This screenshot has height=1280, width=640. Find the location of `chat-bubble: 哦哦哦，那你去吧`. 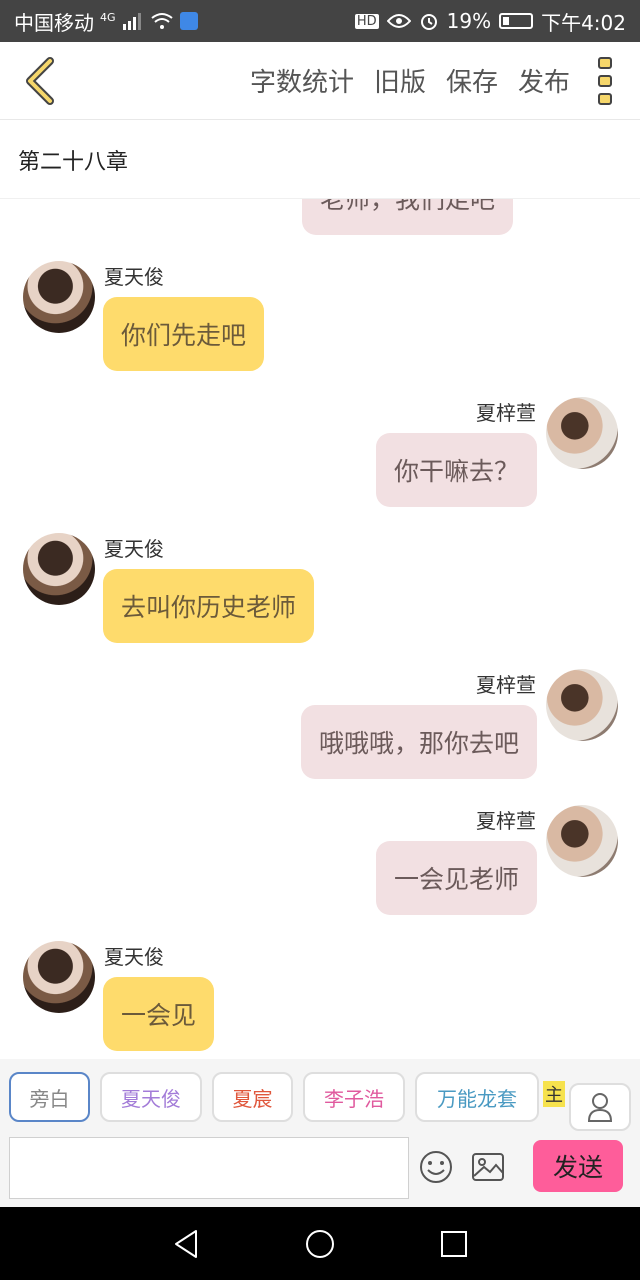

chat-bubble: 哦哦哦，那你去吧 is located at coordinates (418, 742).